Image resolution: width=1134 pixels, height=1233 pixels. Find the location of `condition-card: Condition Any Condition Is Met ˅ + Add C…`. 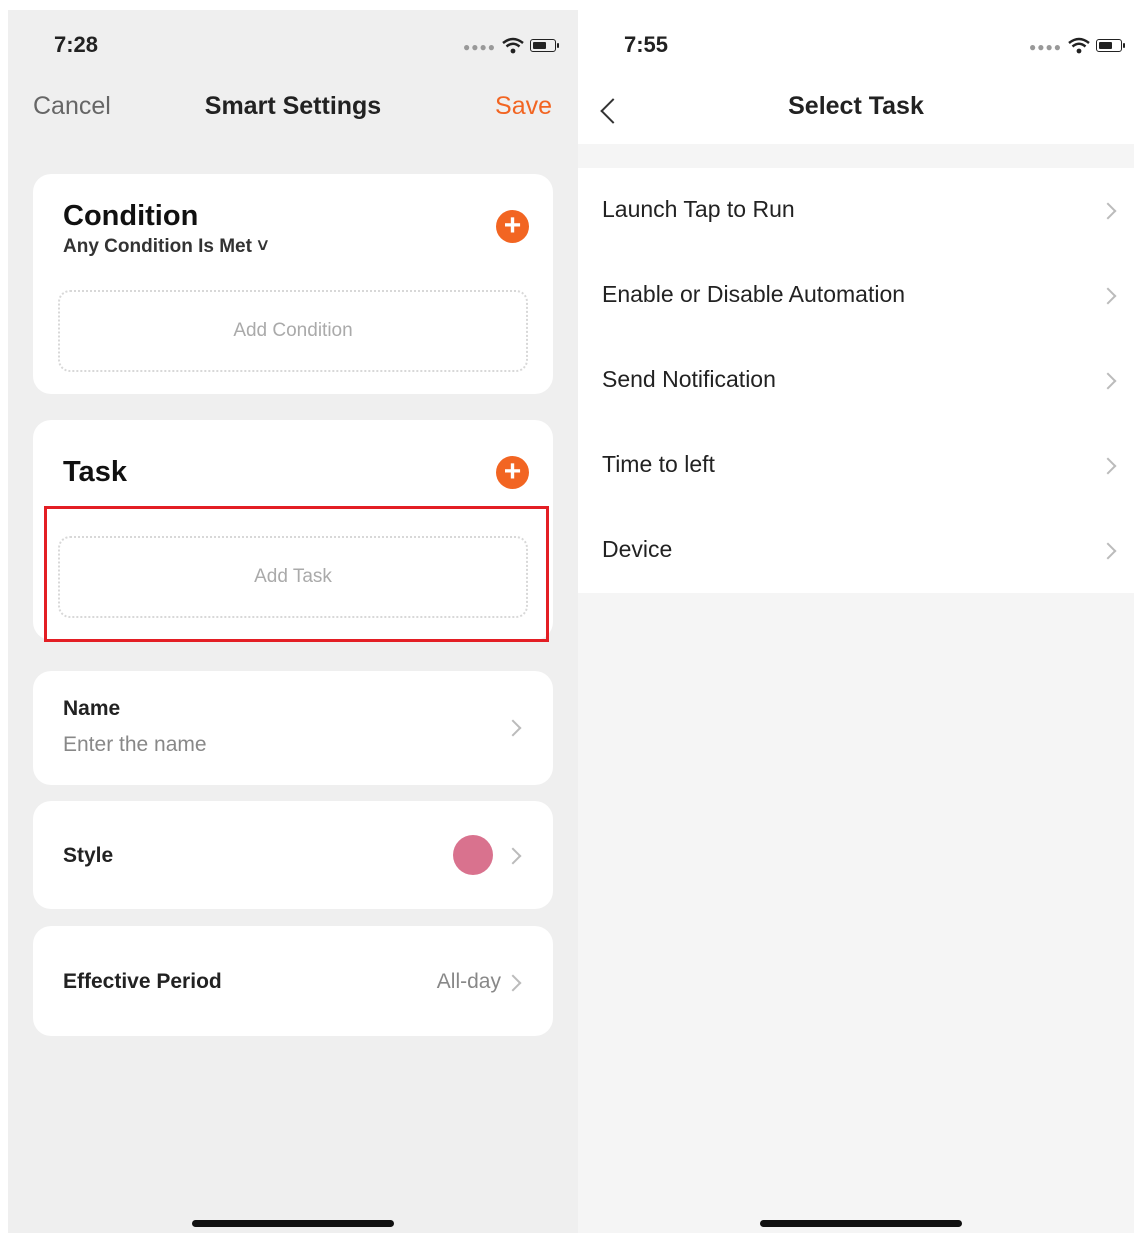

condition-card: Condition Any Condition Is Met ˅ + Add C… is located at coordinates (293, 284).